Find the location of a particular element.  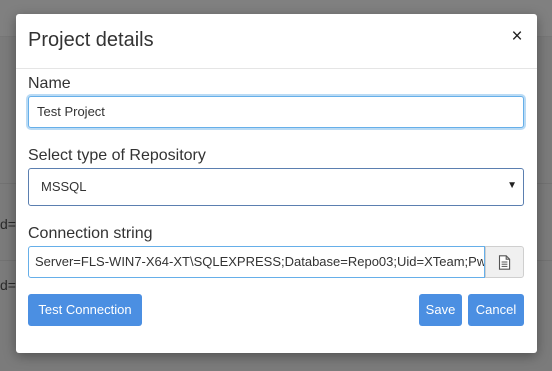

name-label: Name is located at coordinates (49, 83).